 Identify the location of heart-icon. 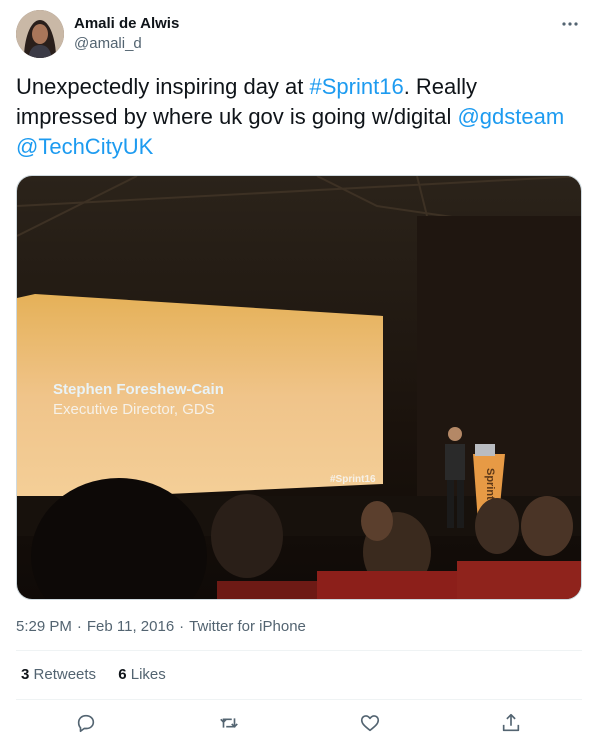
(370, 723).